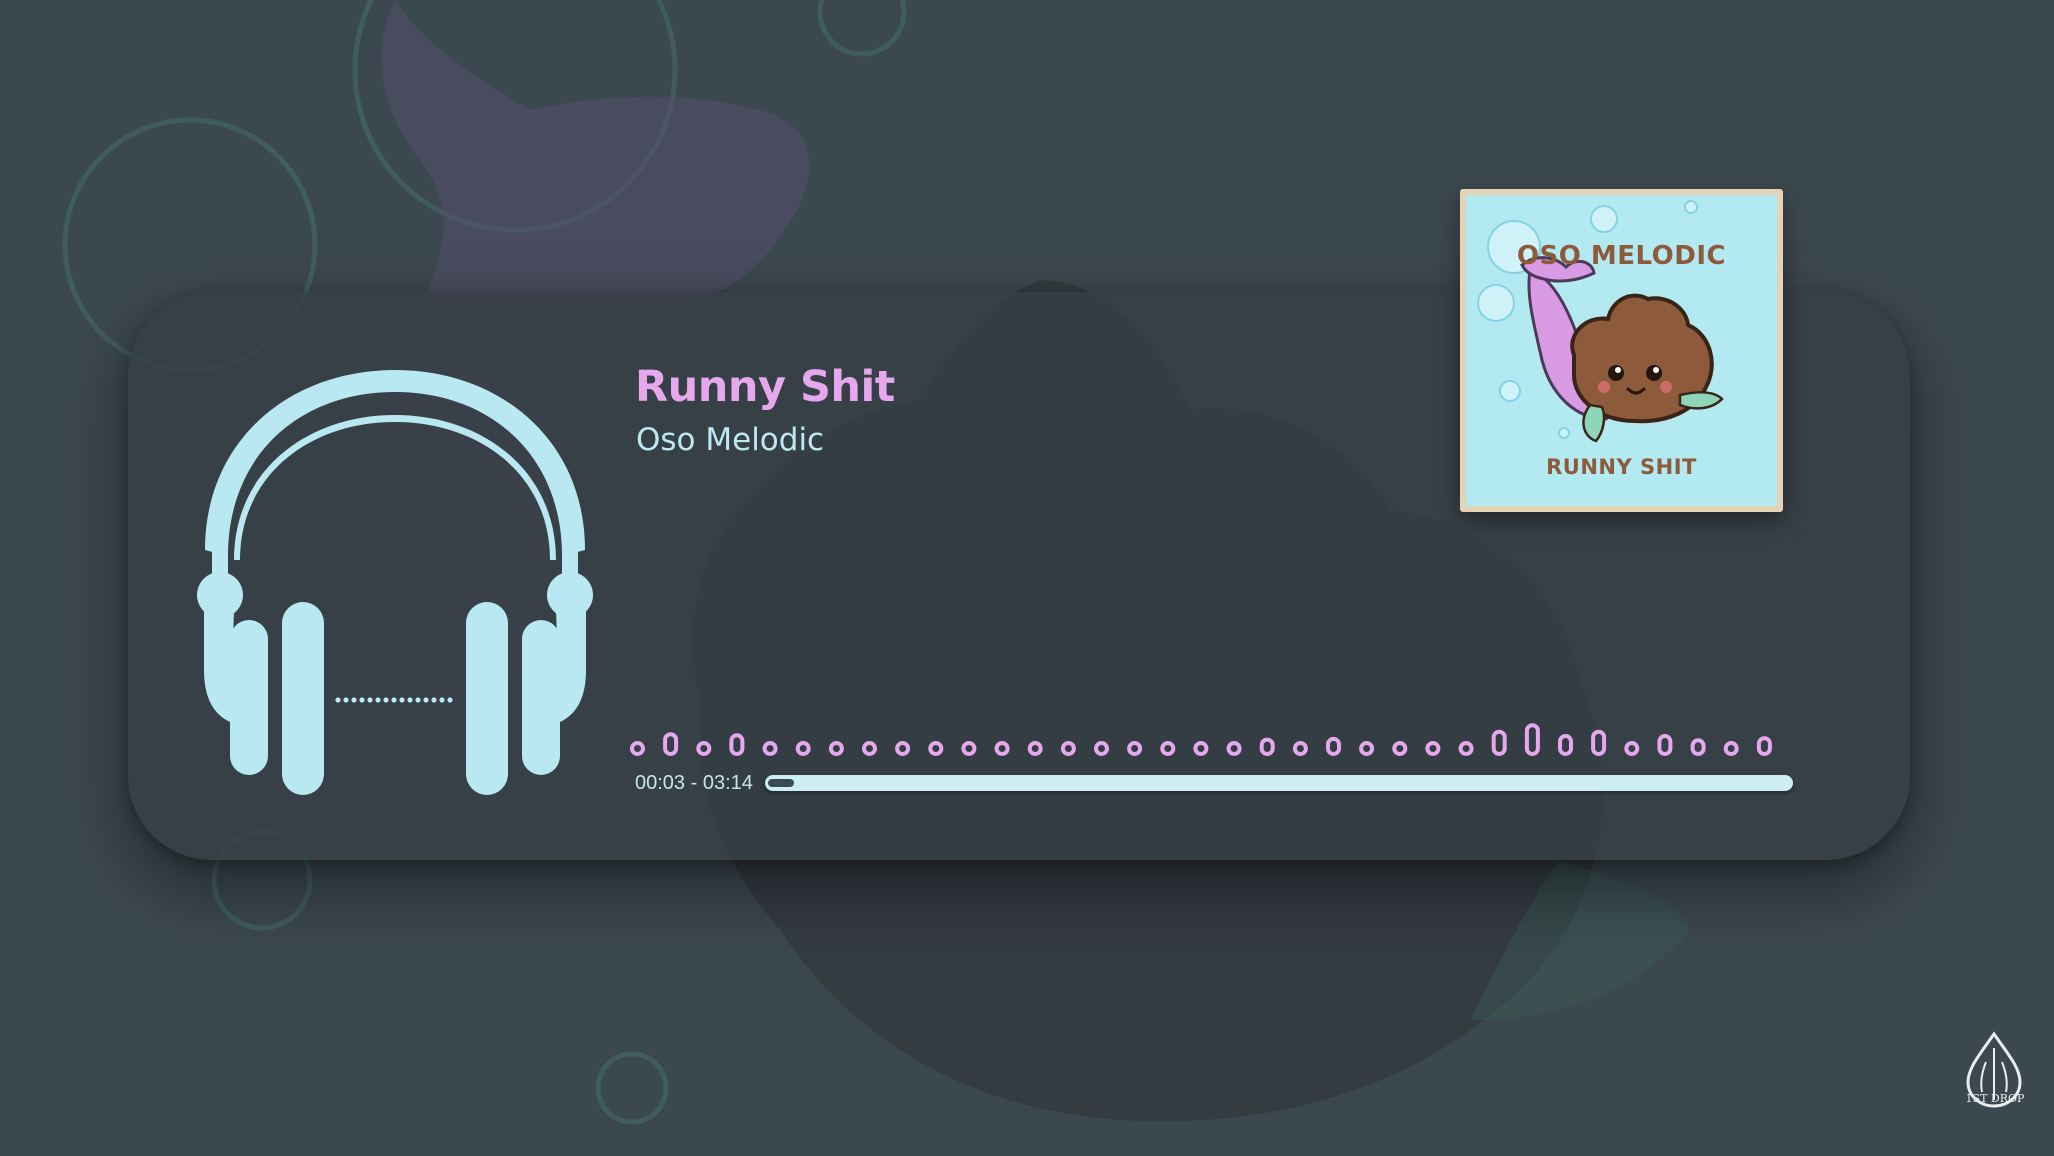 This screenshot has width=2054, height=1156. I want to click on audio-visualizer, so click(1201, 740).